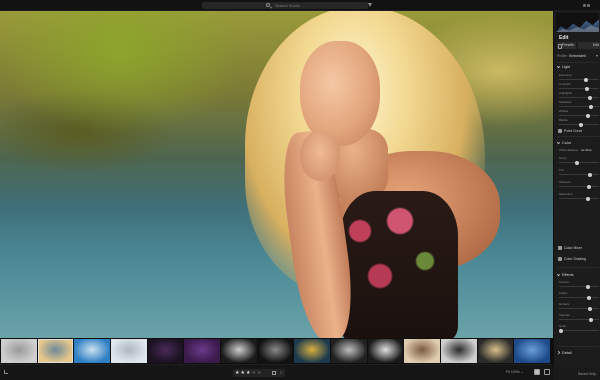 Image resolution: width=600 pixels, height=380 pixels. What do you see at coordinates (563, 293) in the screenshot?
I see `slider-label: Clarity` at bounding box center [563, 293].